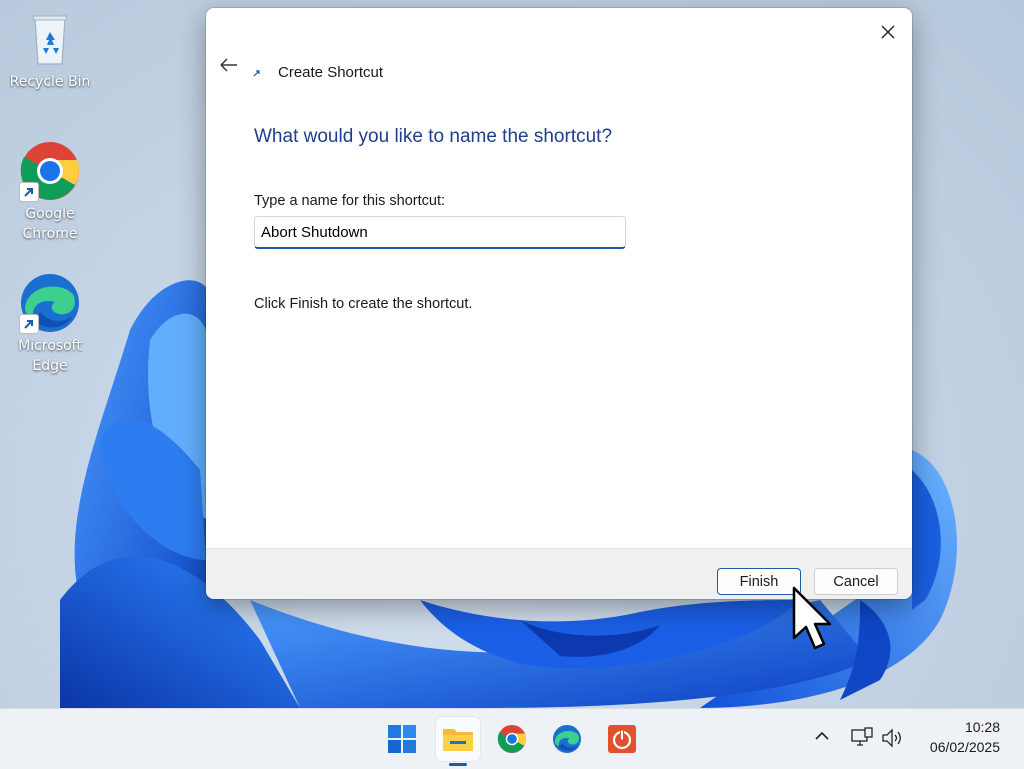 Image resolution: width=1024 pixels, height=769 pixels. I want to click on back-button, so click(229, 65).